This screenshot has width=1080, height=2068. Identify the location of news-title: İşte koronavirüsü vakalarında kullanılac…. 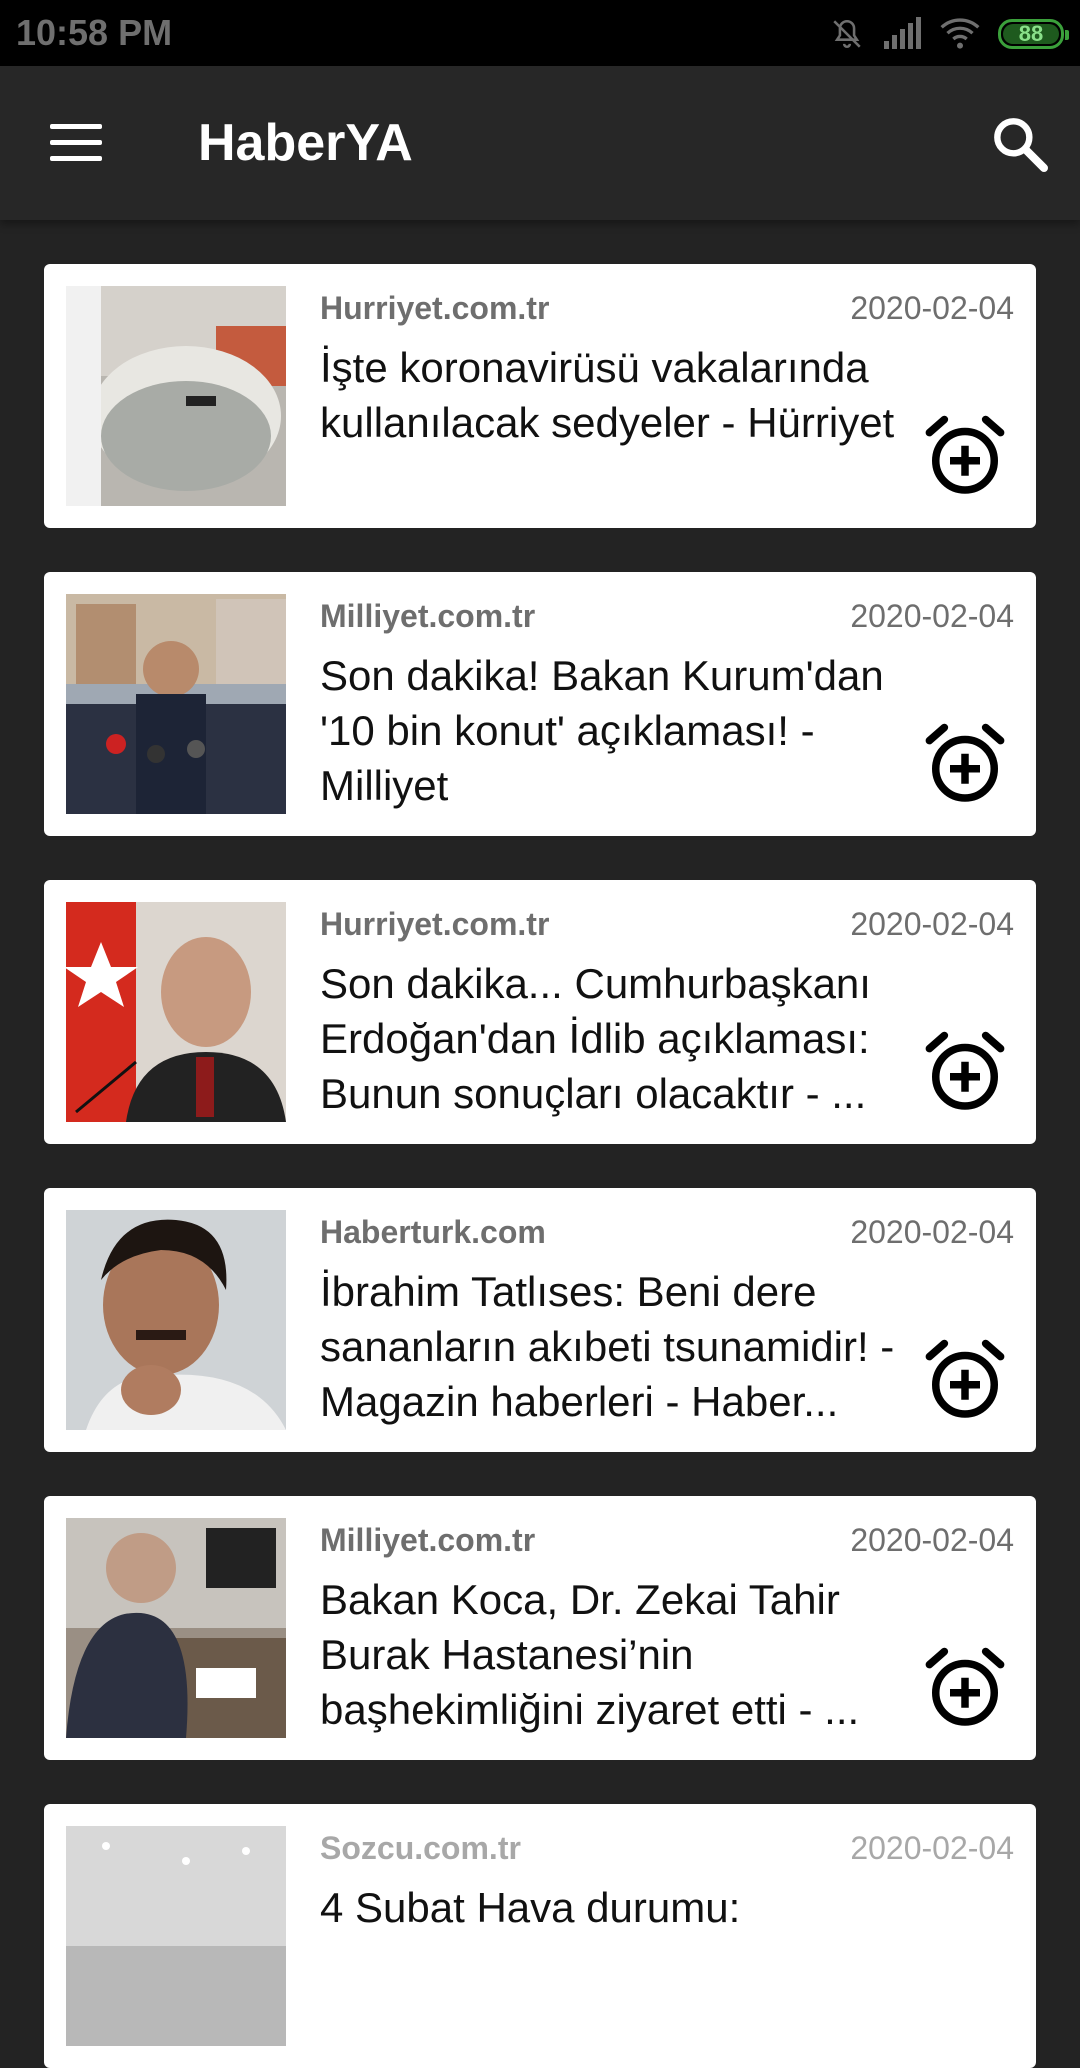
(607, 395).